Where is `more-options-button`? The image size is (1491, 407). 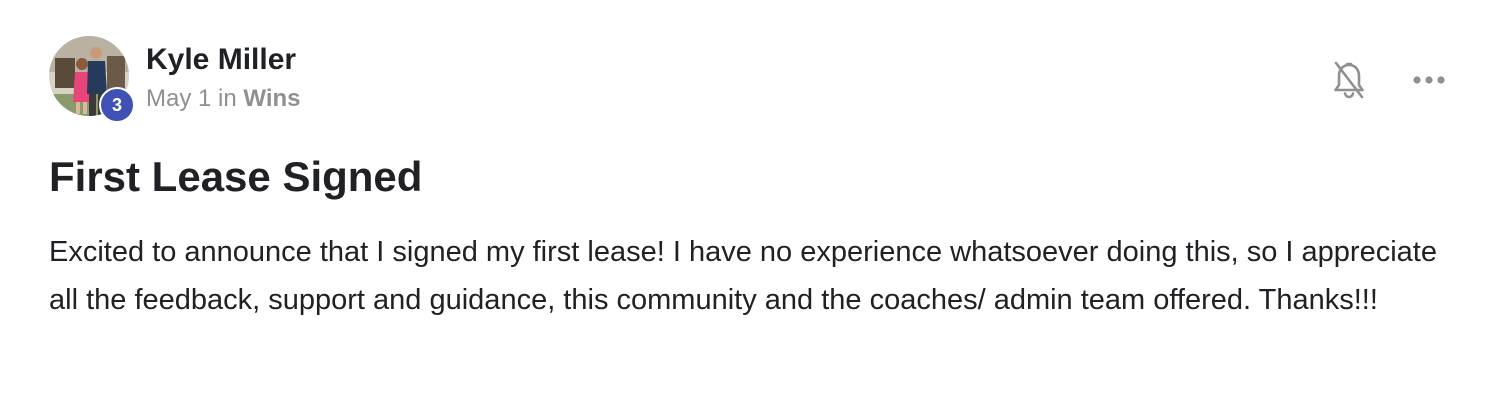 more-options-button is located at coordinates (1429, 80).